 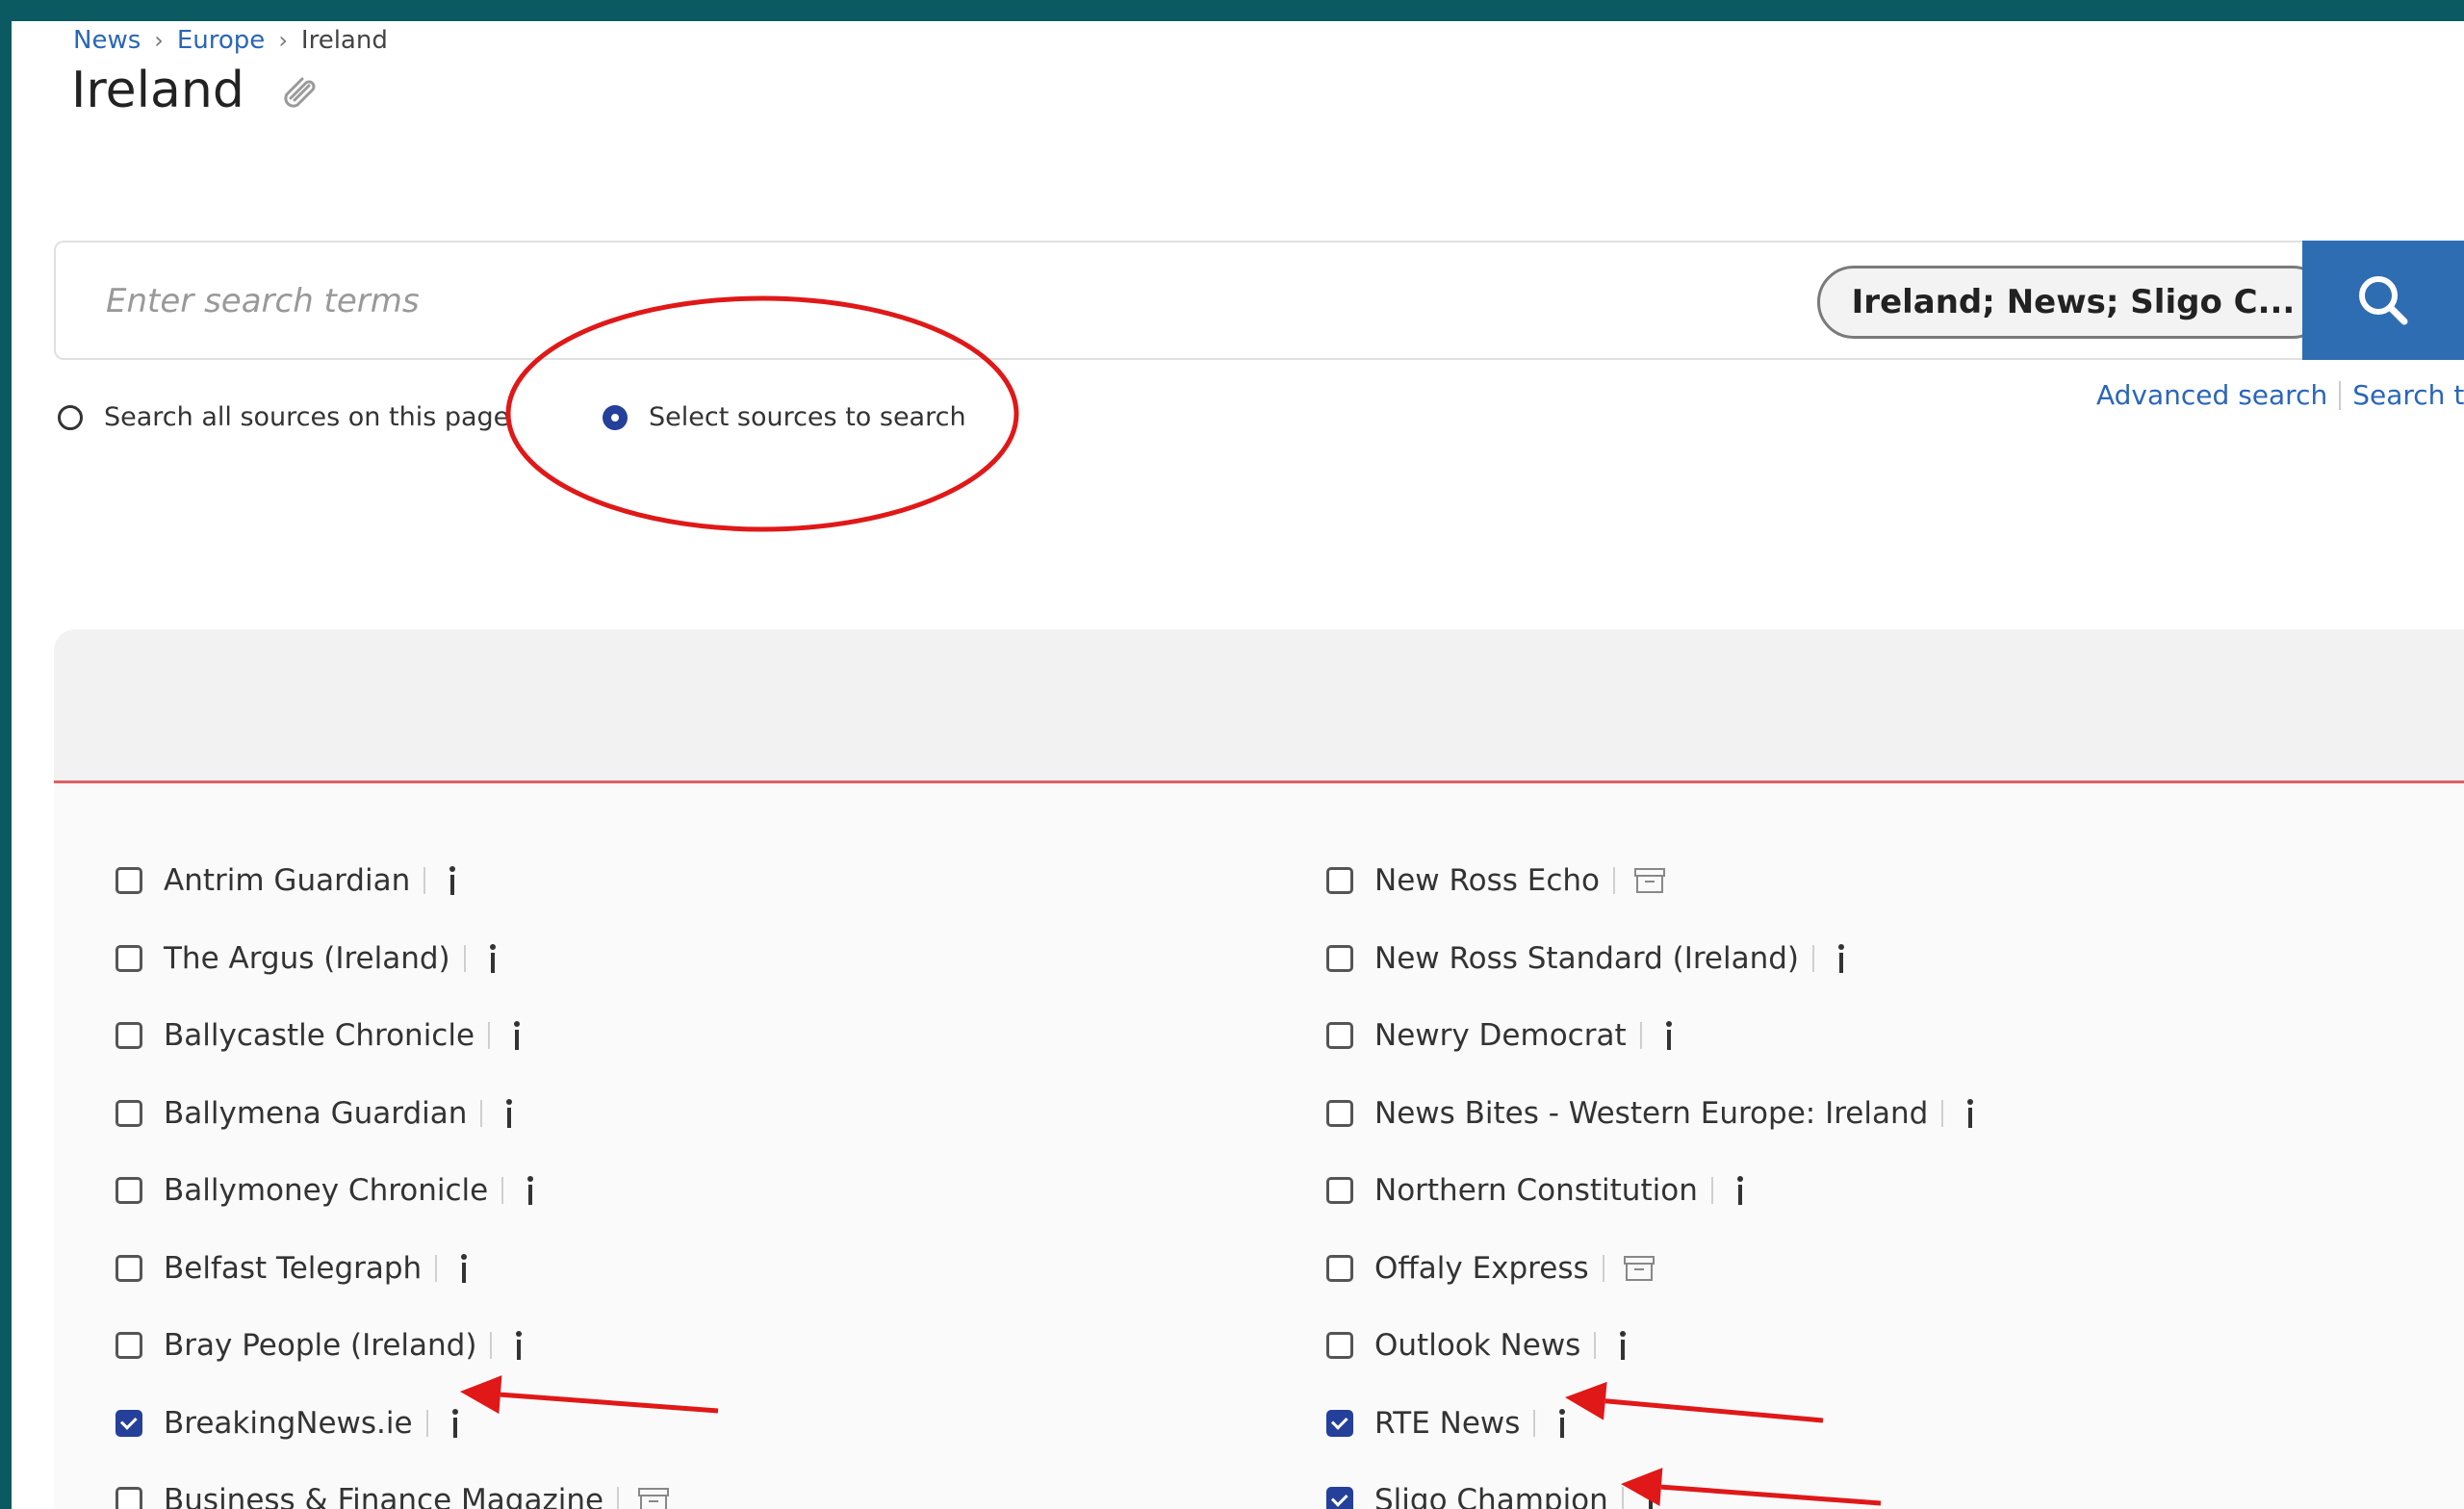 I want to click on source-item: Business & Finance Magazine, so click(x=393, y=1492).